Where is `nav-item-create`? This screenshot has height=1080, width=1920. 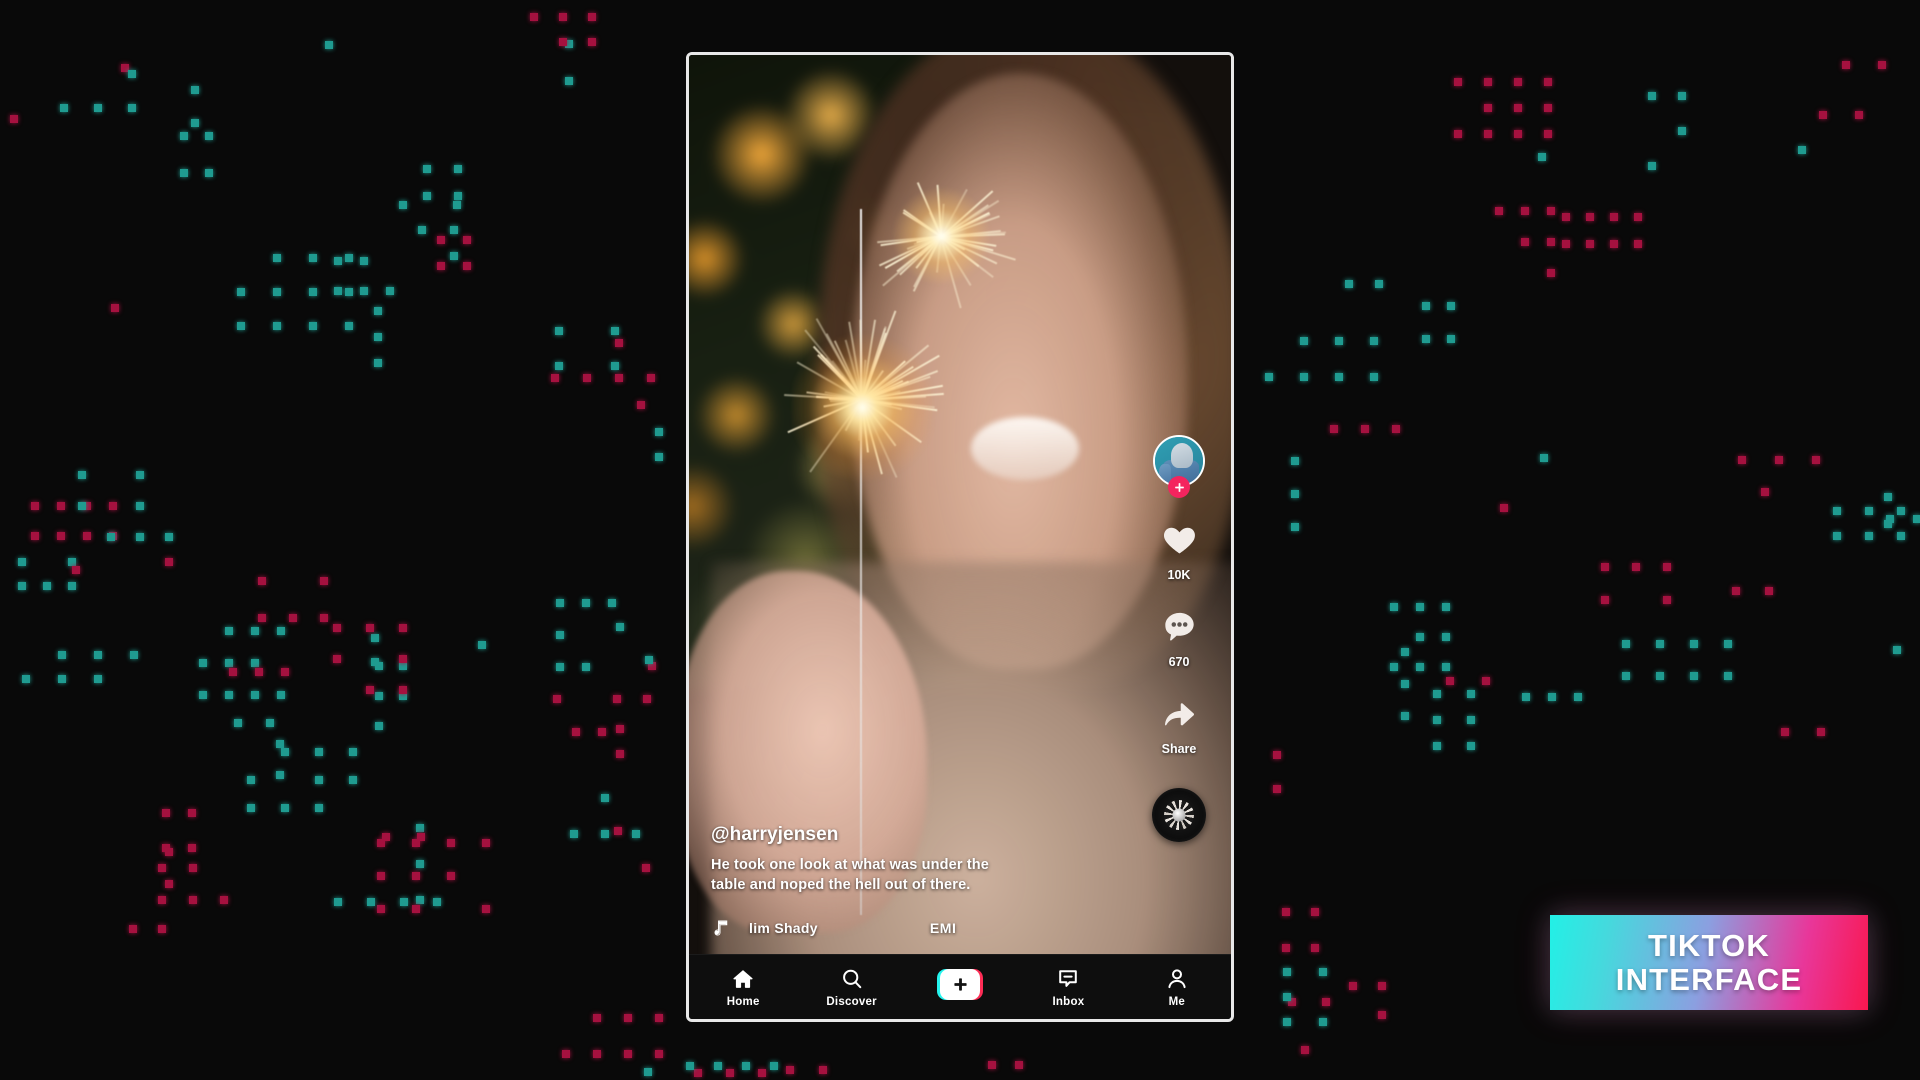
nav-item-create is located at coordinates (960, 987).